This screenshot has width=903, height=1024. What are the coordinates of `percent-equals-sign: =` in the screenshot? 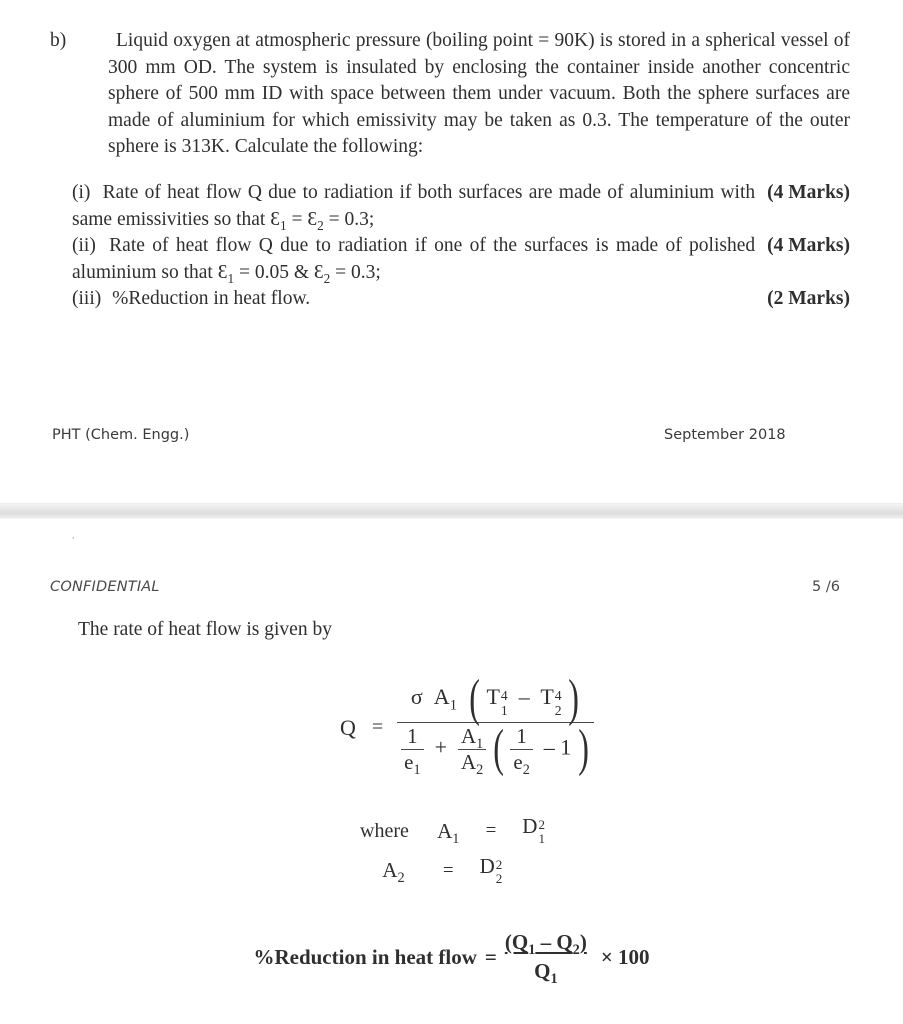 It's located at (490, 956).